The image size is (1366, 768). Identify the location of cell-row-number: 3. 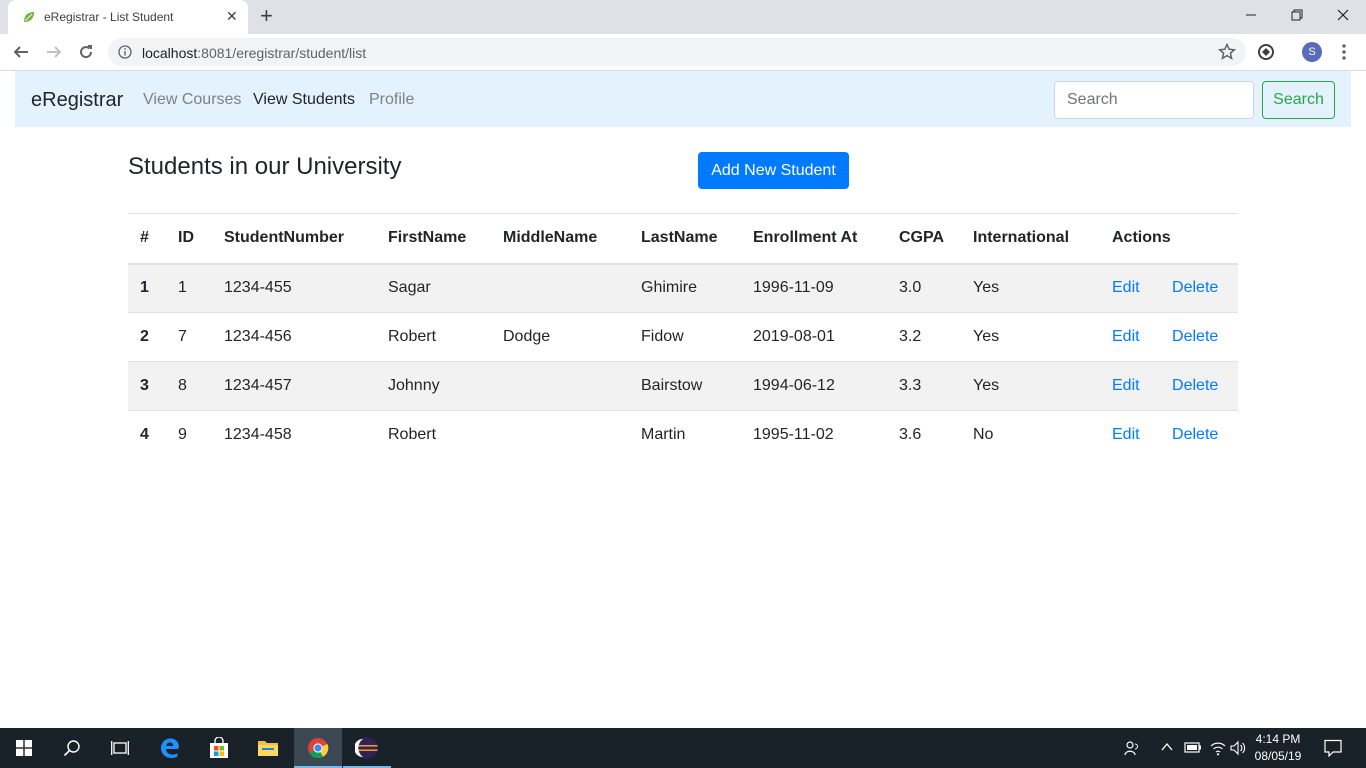
(147, 386).